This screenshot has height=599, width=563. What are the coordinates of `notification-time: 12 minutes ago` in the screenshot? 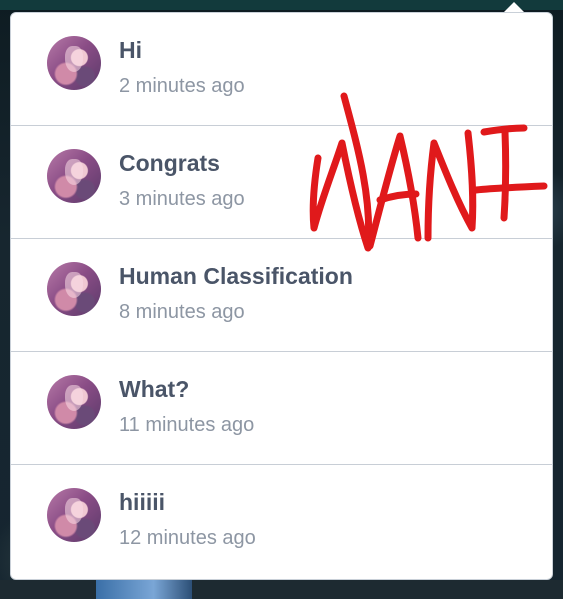 It's located at (187, 538).